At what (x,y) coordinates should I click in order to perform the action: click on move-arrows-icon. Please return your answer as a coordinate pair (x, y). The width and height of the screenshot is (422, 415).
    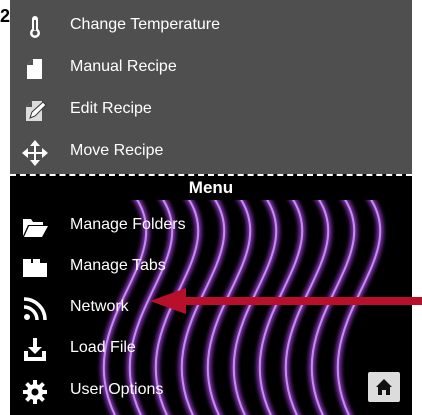
    Looking at the image, I should click on (35, 153).